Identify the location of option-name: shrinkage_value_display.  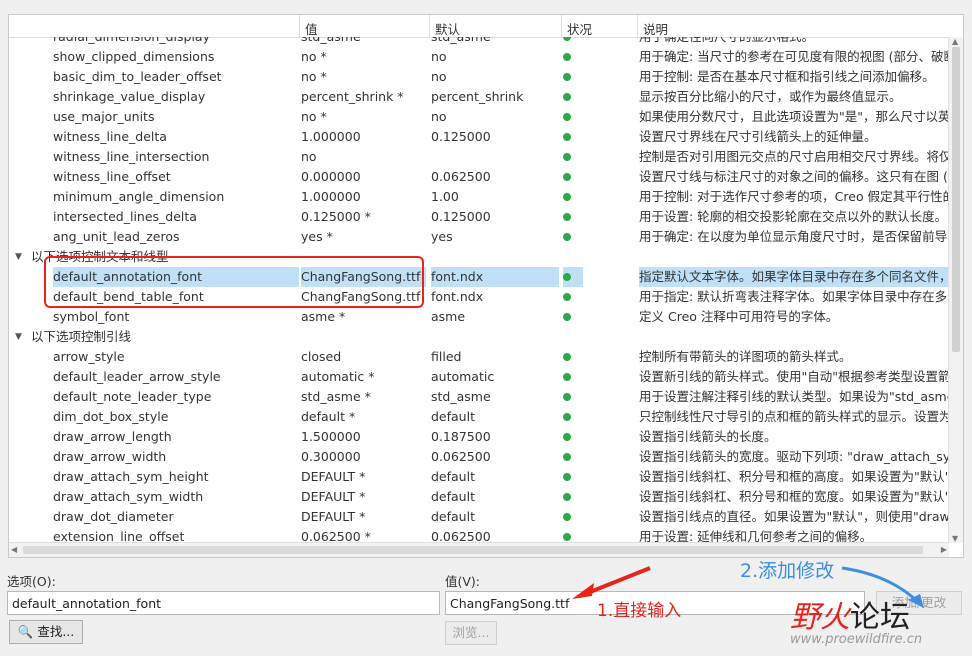
(129, 96).